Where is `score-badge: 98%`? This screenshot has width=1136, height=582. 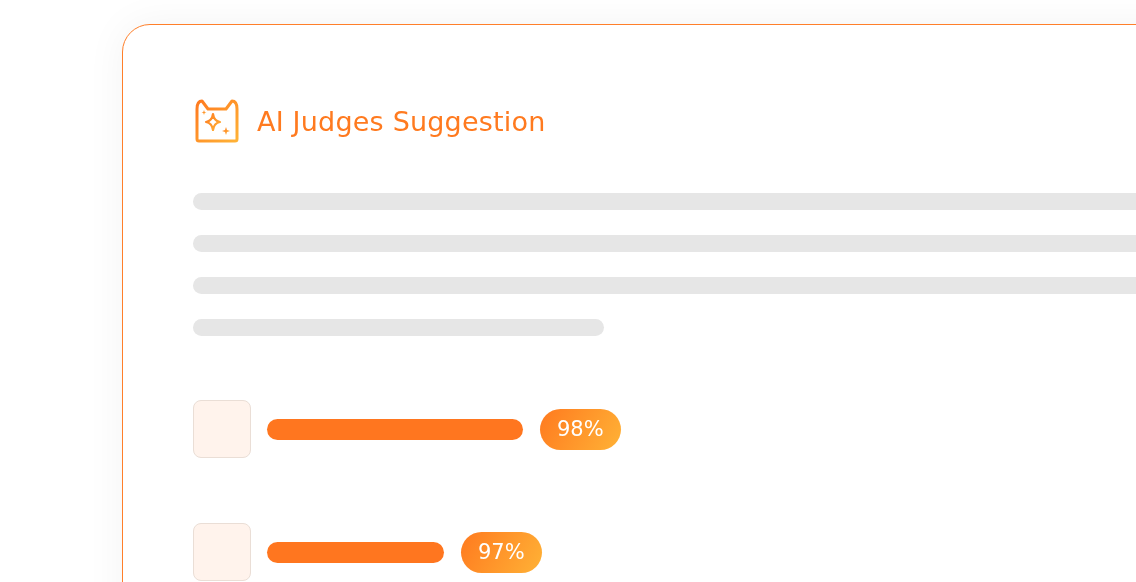
score-badge: 98% is located at coordinates (580, 429).